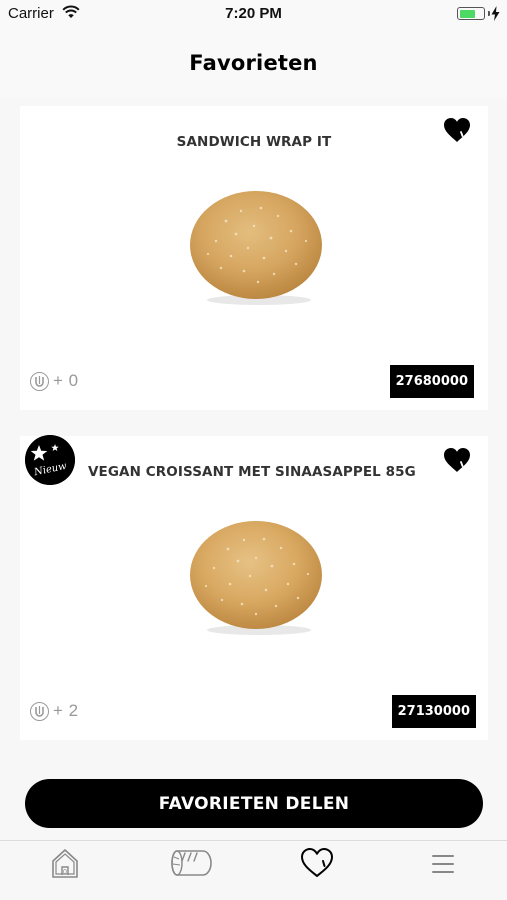 This screenshot has width=507, height=900. What do you see at coordinates (254, 803) in the screenshot?
I see `share-favorites-button: FAVORIETEN DELEN` at bounding box center [254, 803].